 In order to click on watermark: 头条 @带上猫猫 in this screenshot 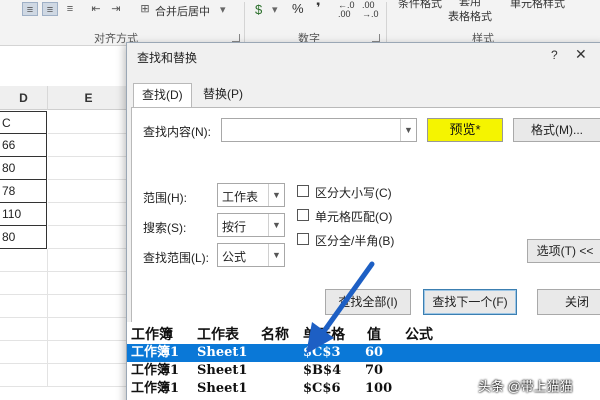, I will do `click(525, 386)`.